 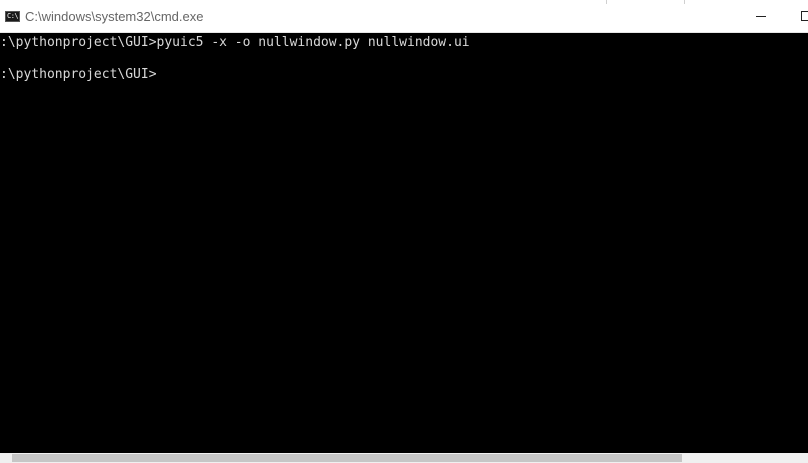 I want to click on minimize-icon, so click(x=761, y=16).